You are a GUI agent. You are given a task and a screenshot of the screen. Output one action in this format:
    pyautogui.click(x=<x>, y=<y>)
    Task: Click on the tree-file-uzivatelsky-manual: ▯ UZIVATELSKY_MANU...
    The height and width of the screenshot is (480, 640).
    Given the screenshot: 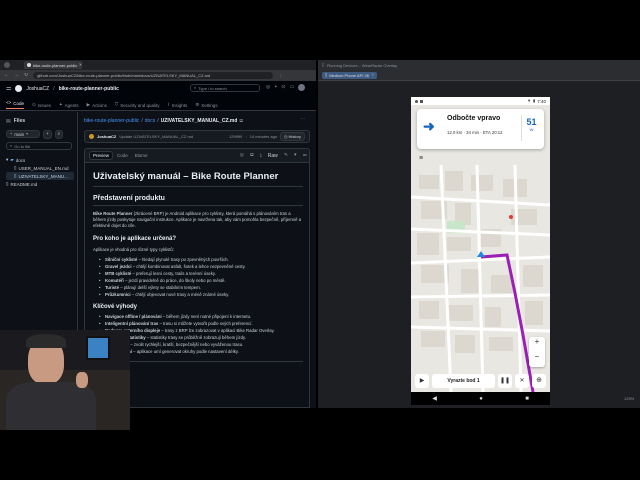 What is the action you would take?
    pyautogui.click(x=40, y=176)
    